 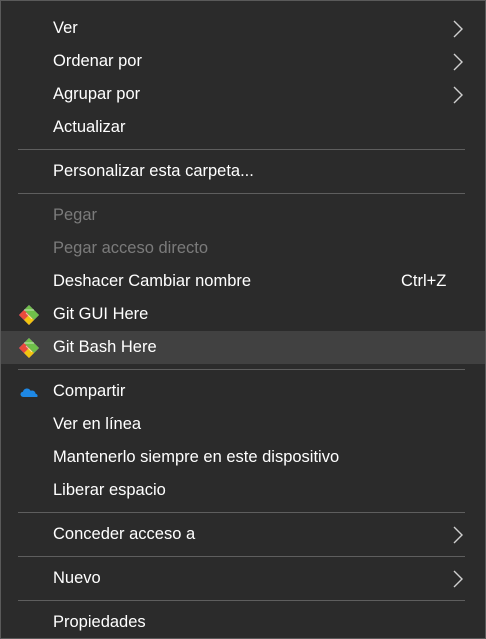 I want to click on menu-item-label: Deshacer Cambiar nombre, so click(x=152, y=281).